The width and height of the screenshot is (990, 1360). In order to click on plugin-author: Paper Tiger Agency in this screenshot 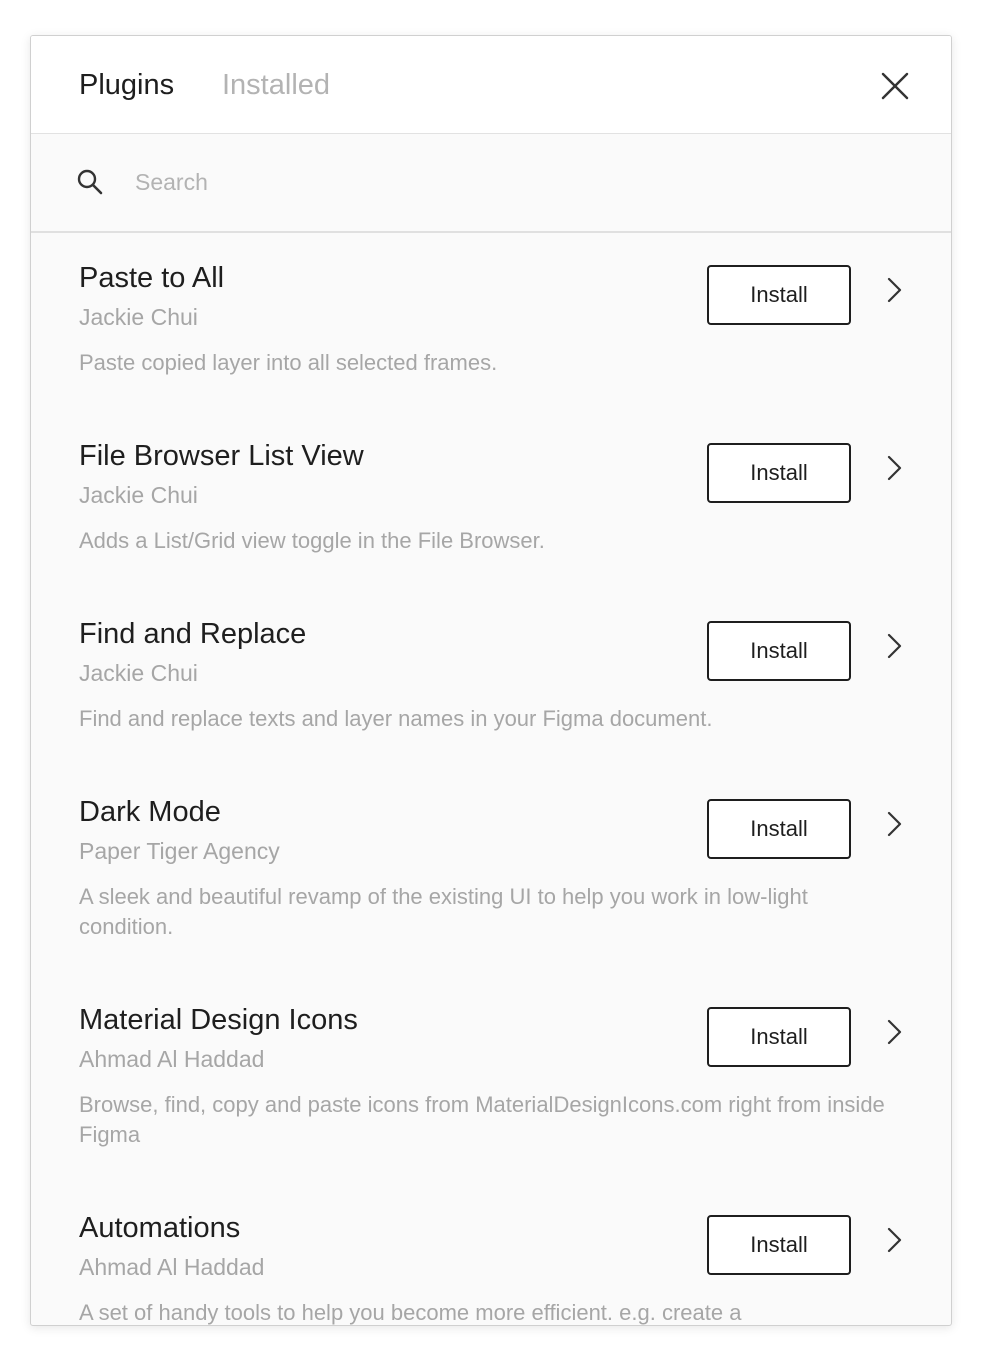, I will do `click(179, 851)`.